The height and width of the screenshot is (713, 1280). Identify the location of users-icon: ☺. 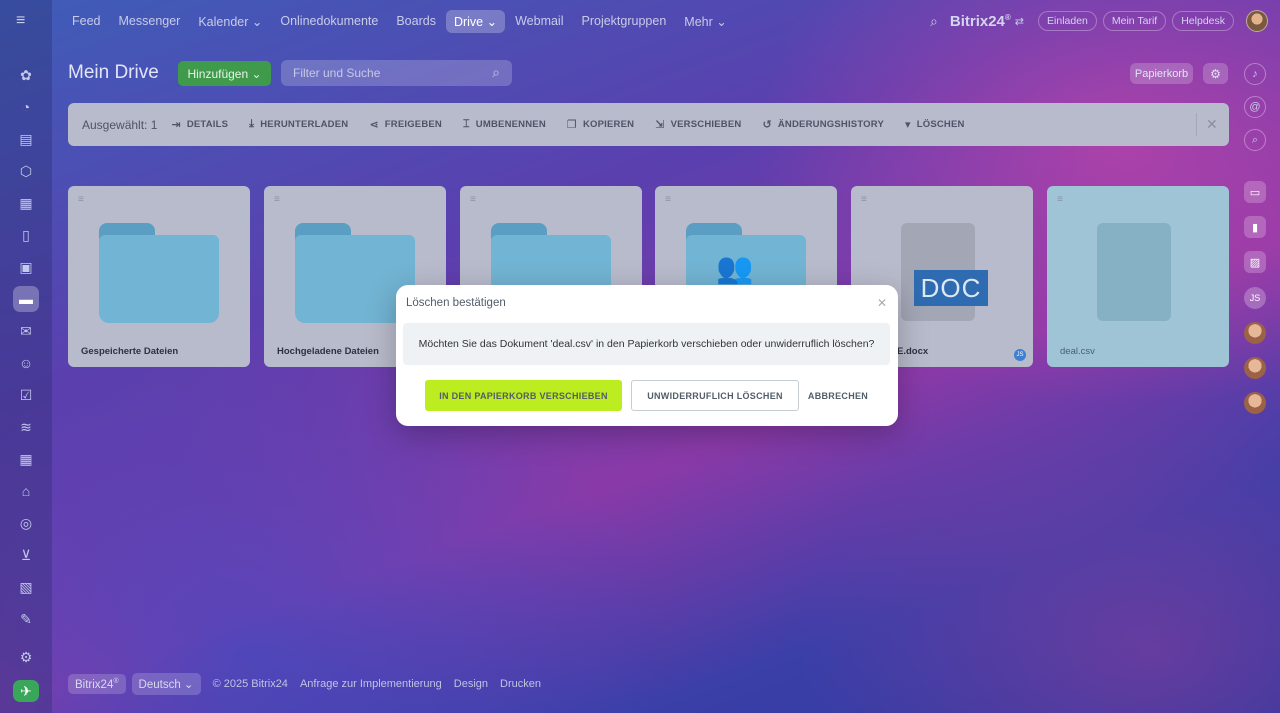
(26, 363).